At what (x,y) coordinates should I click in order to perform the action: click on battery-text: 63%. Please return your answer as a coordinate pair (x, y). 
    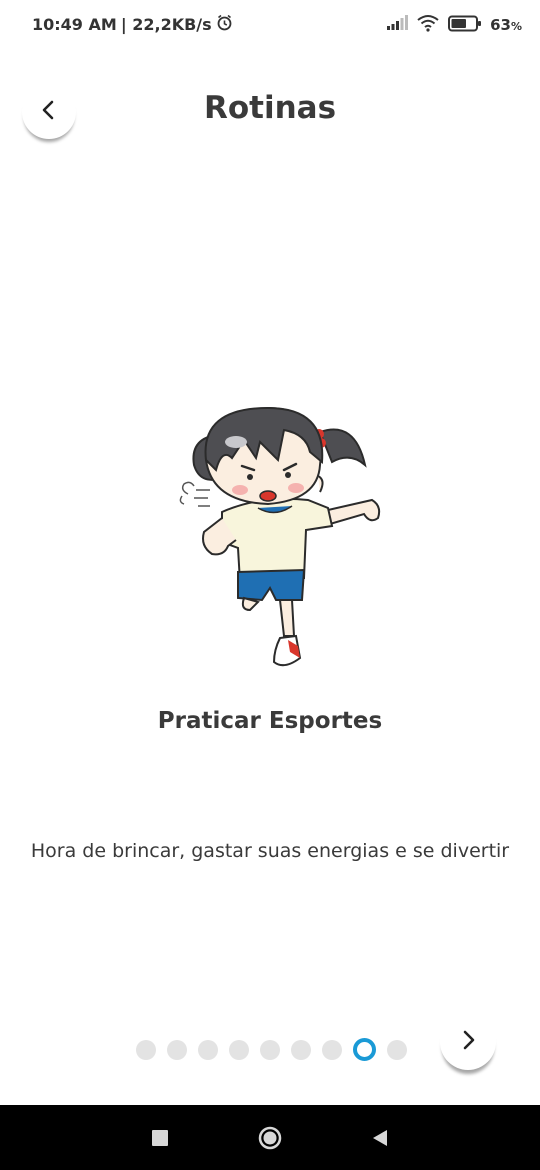
    Looking at the image, I should click on (506, 25).